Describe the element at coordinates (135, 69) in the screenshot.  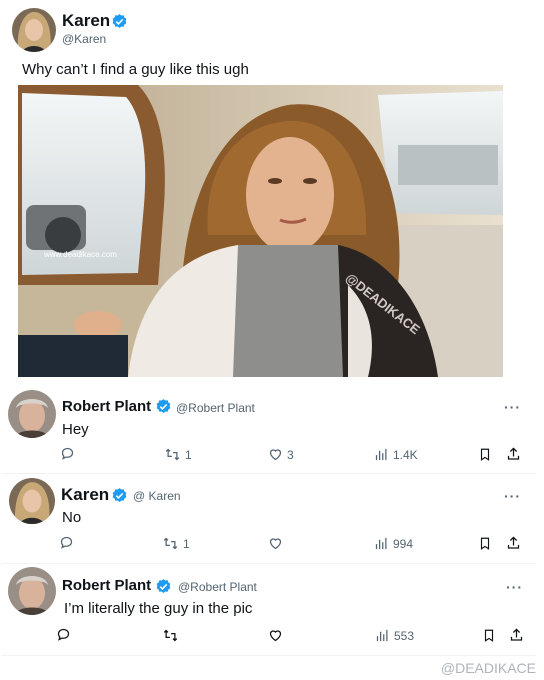
I see `tweet-text: Why can’t I find a guy like this ugh` at that location.